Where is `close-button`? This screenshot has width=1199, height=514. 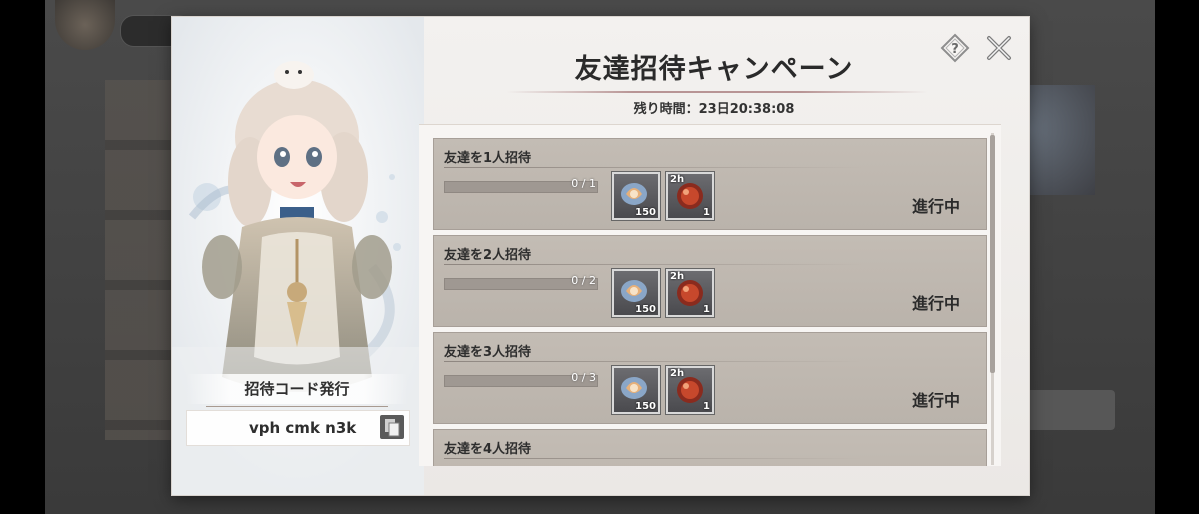
close-button is located at coordinates (999, 48).